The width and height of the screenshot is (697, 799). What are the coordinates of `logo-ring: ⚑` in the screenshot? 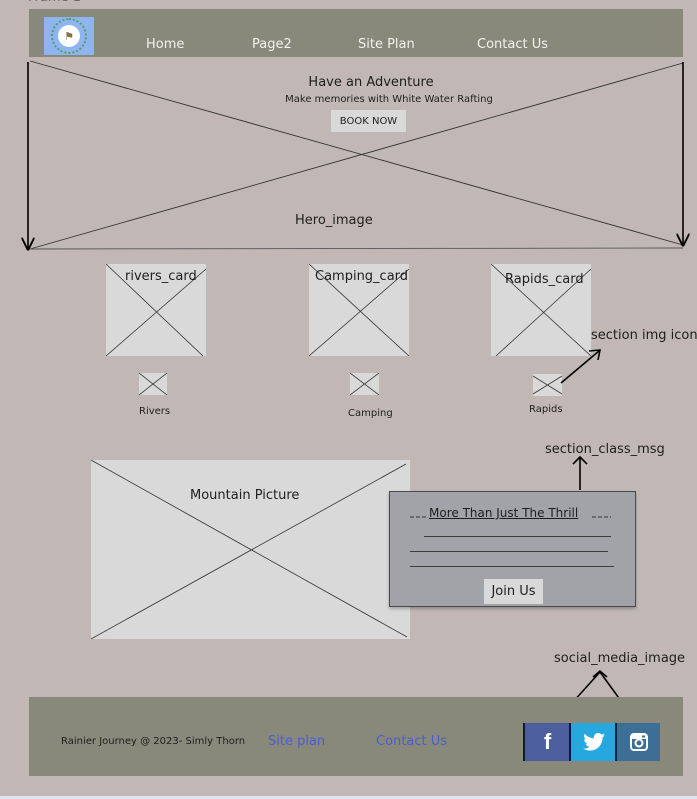 It's located at (69, 36).